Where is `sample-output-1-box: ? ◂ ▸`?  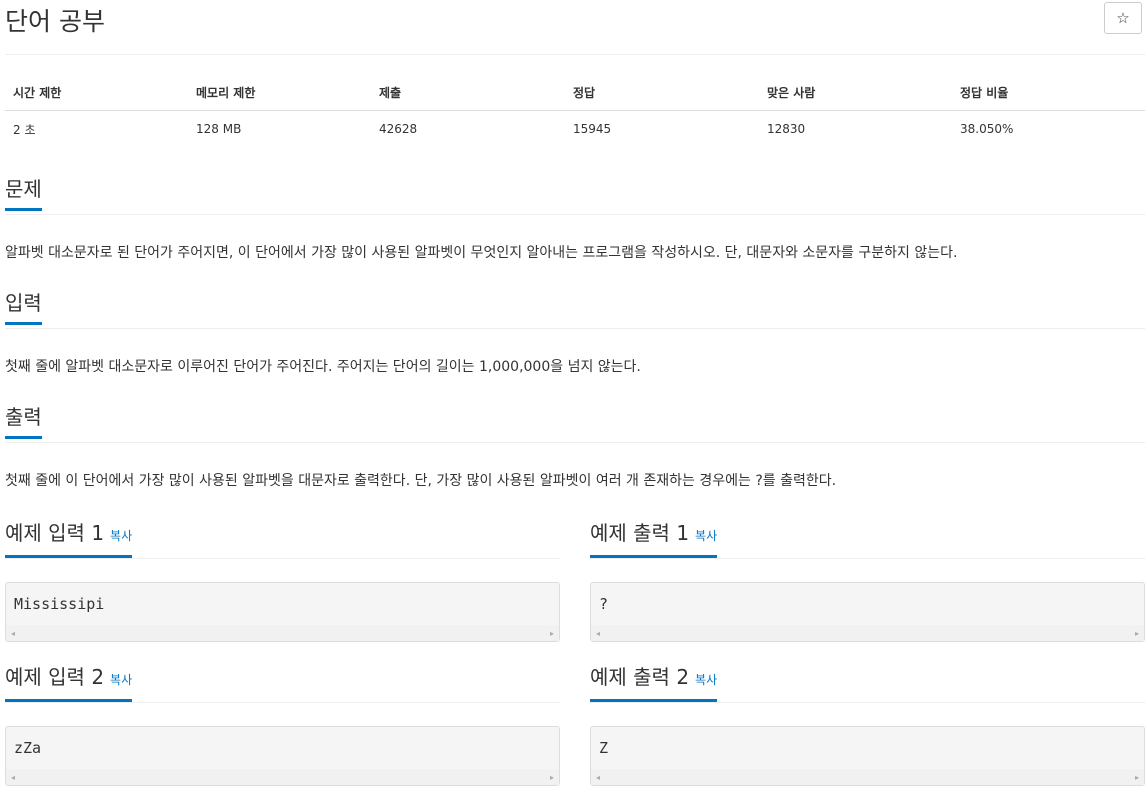 sample-output-1-box: ? ◂ ▸ is located at coordinates (867, 612).